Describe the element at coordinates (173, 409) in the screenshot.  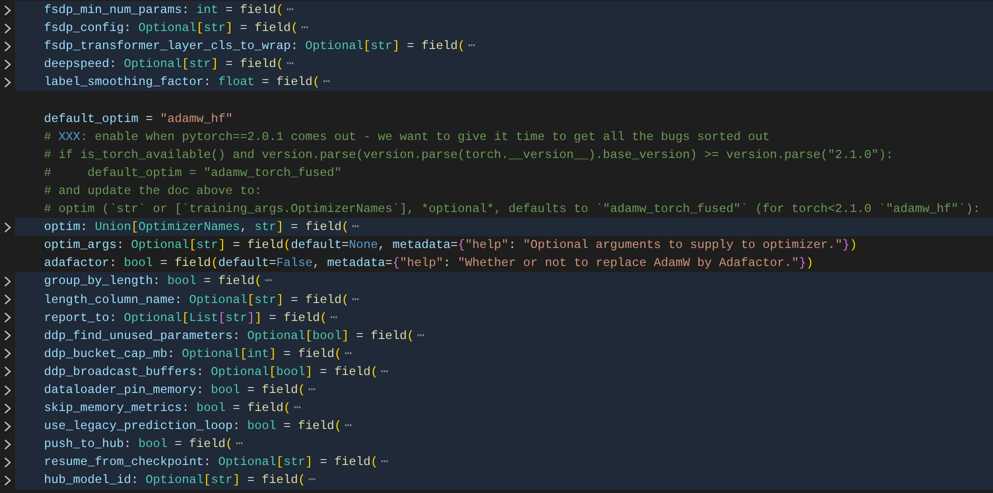
I see `code-line: skip_memory_metrics: bool = field( ⋯` at that location.